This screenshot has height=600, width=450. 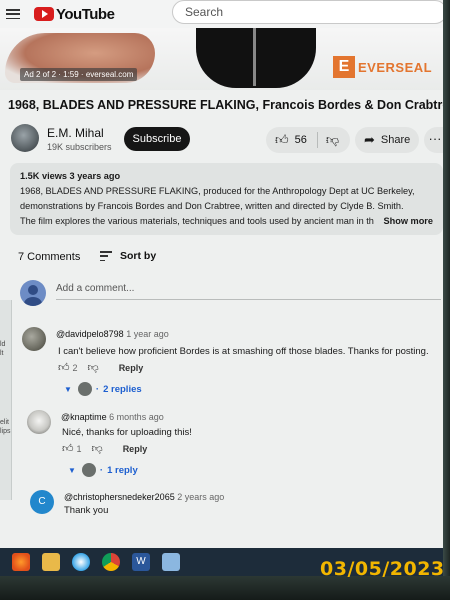 I want to click on view-replies-button: ▼ · 2 replies, so click(x=103, y=389).